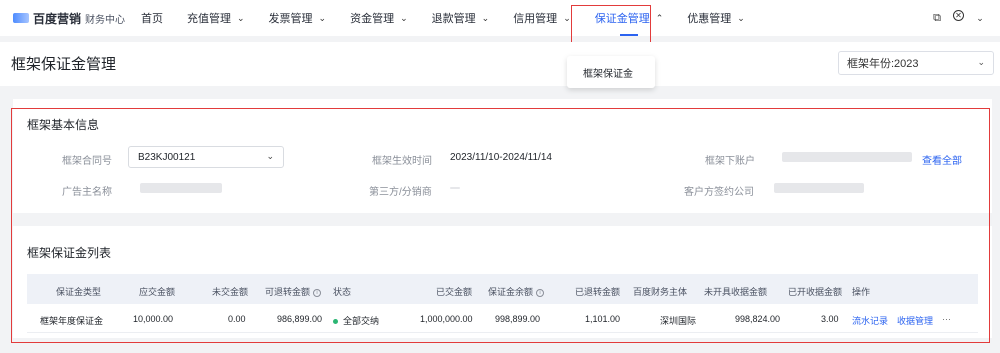  I want to click on nav-item-refund: 退款管理 ⌄, so click(461, 18).